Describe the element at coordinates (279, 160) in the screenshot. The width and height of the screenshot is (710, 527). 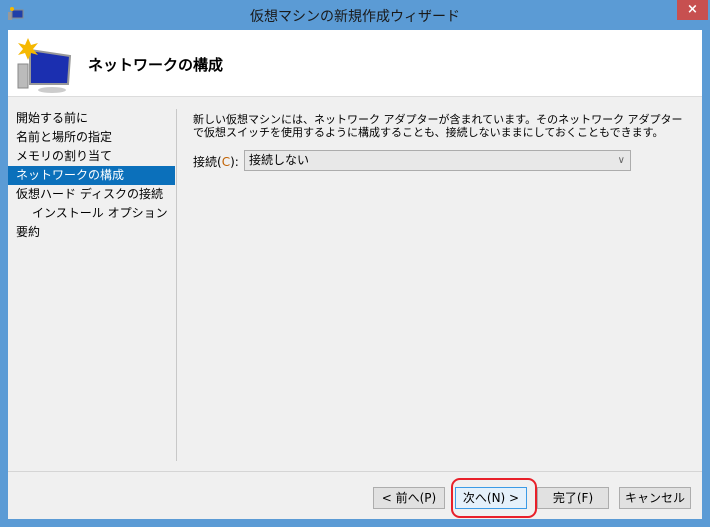
I see `connection-value: 接続しない` at that location.